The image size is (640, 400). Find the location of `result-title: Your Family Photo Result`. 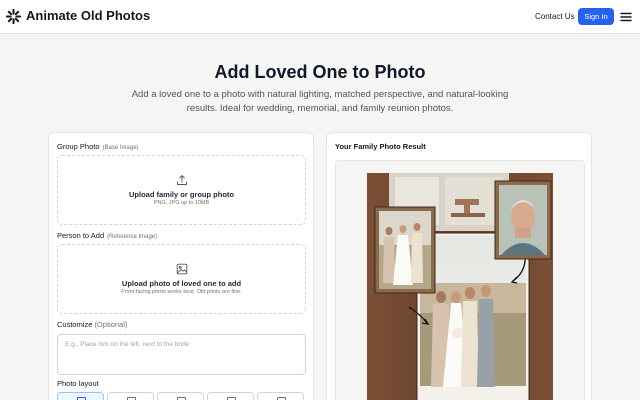

result-title: Your Family Photo Result is located at coordinates (380, 146).